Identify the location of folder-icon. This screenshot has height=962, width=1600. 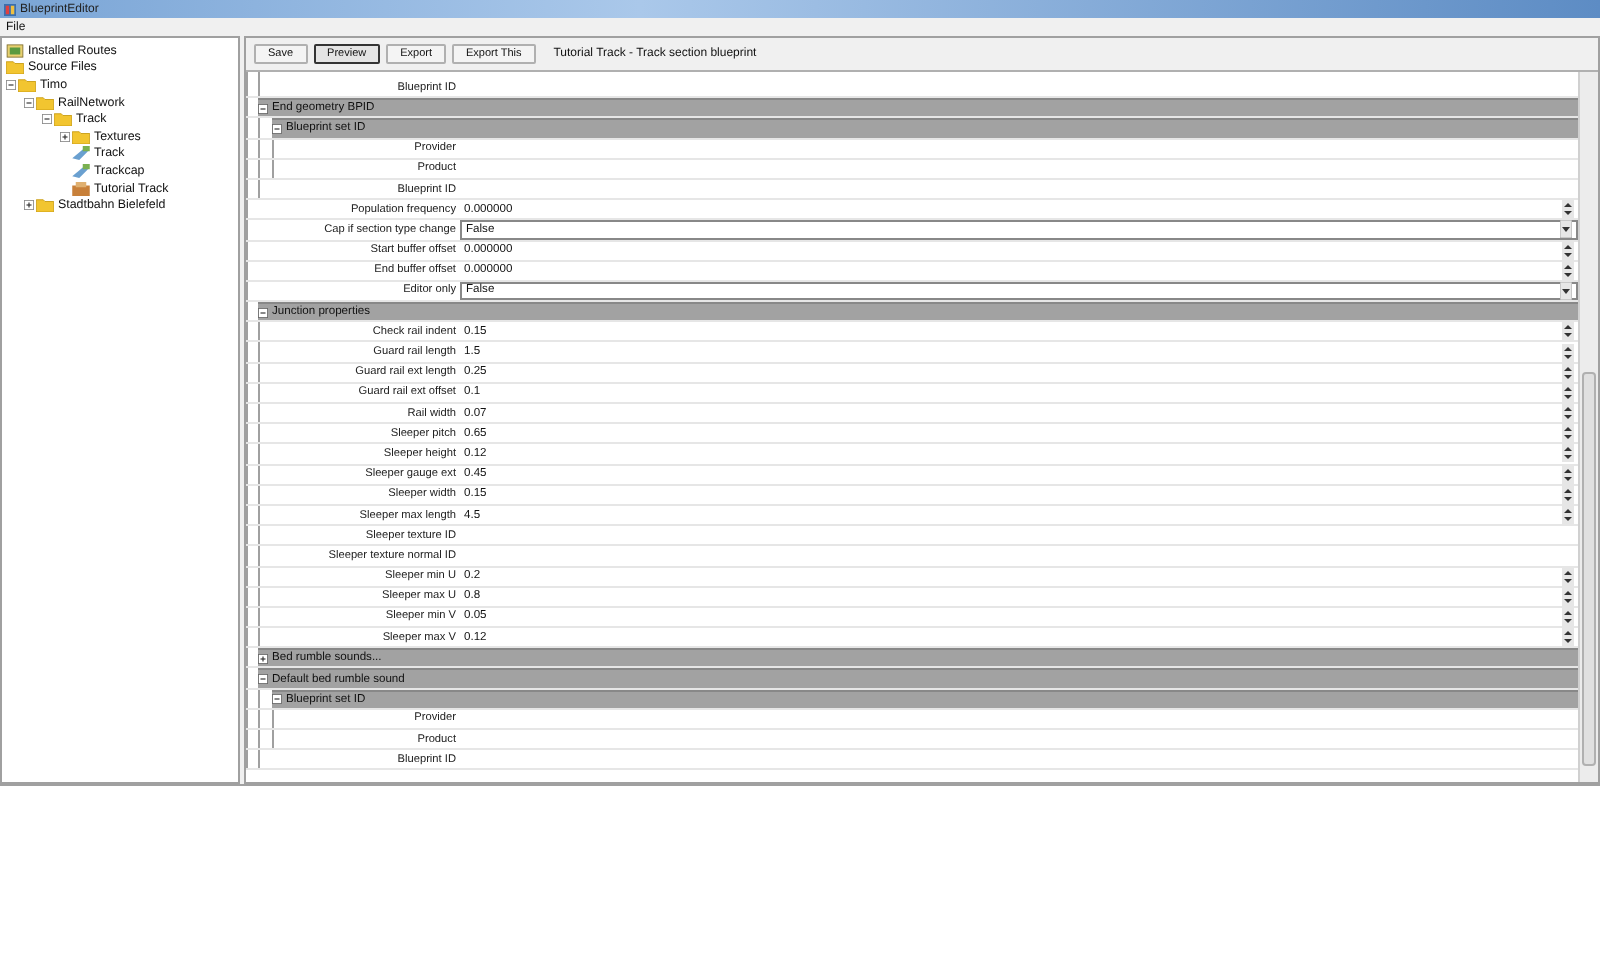
(45, 205).